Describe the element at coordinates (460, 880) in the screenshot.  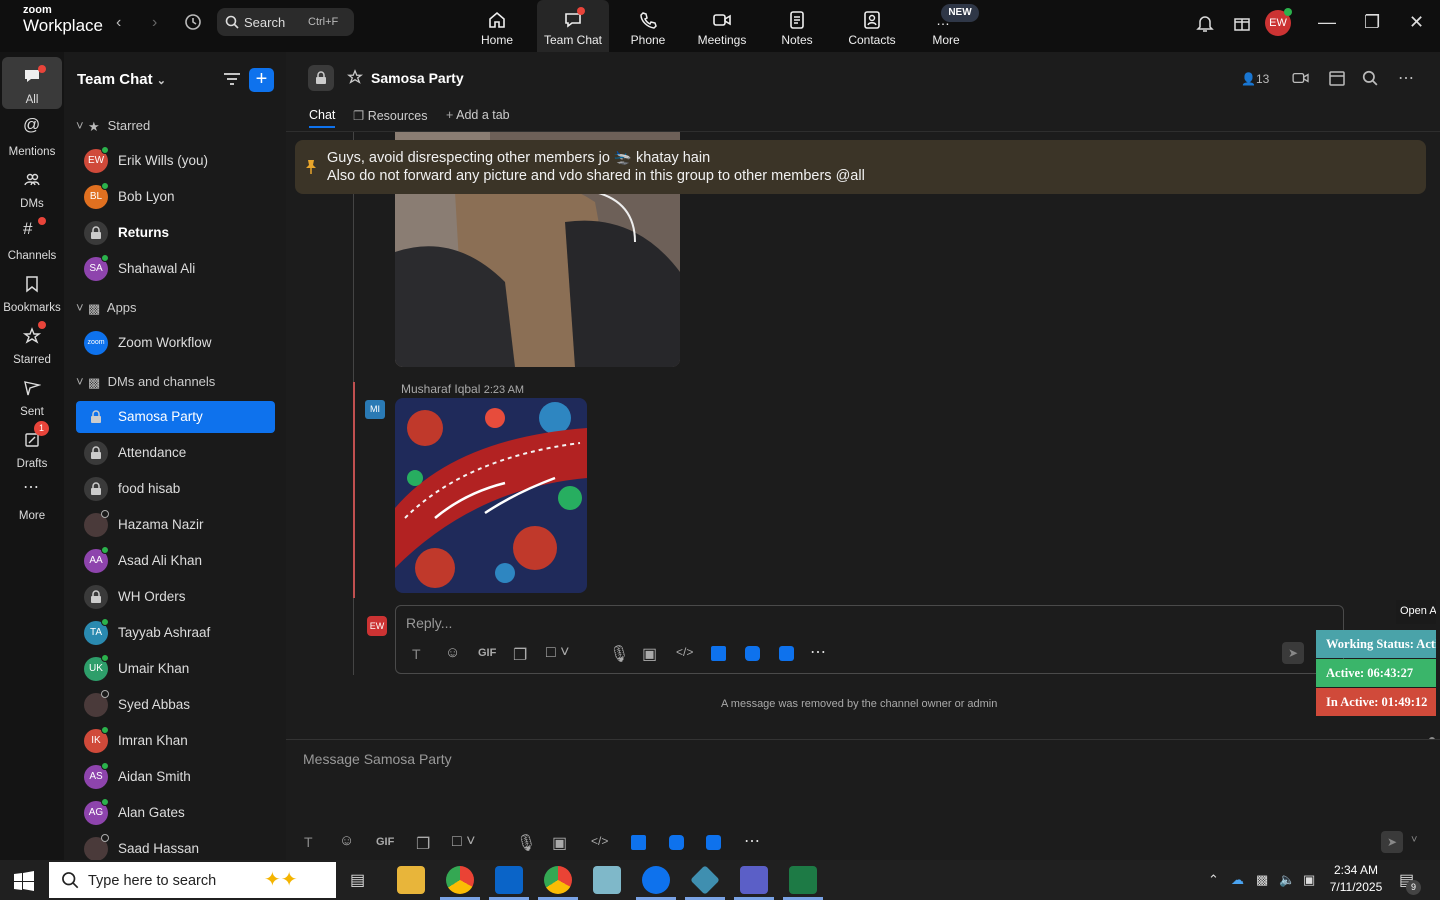
I see `chrome-icon` at that location.